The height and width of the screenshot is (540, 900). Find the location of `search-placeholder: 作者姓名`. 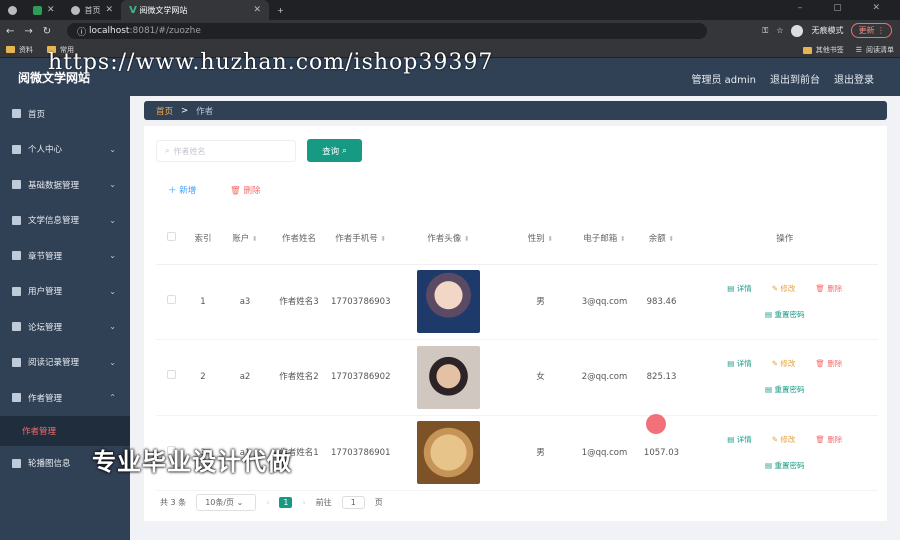

search-placeholder: 作者姓名 is located at coordinates (189, 151).